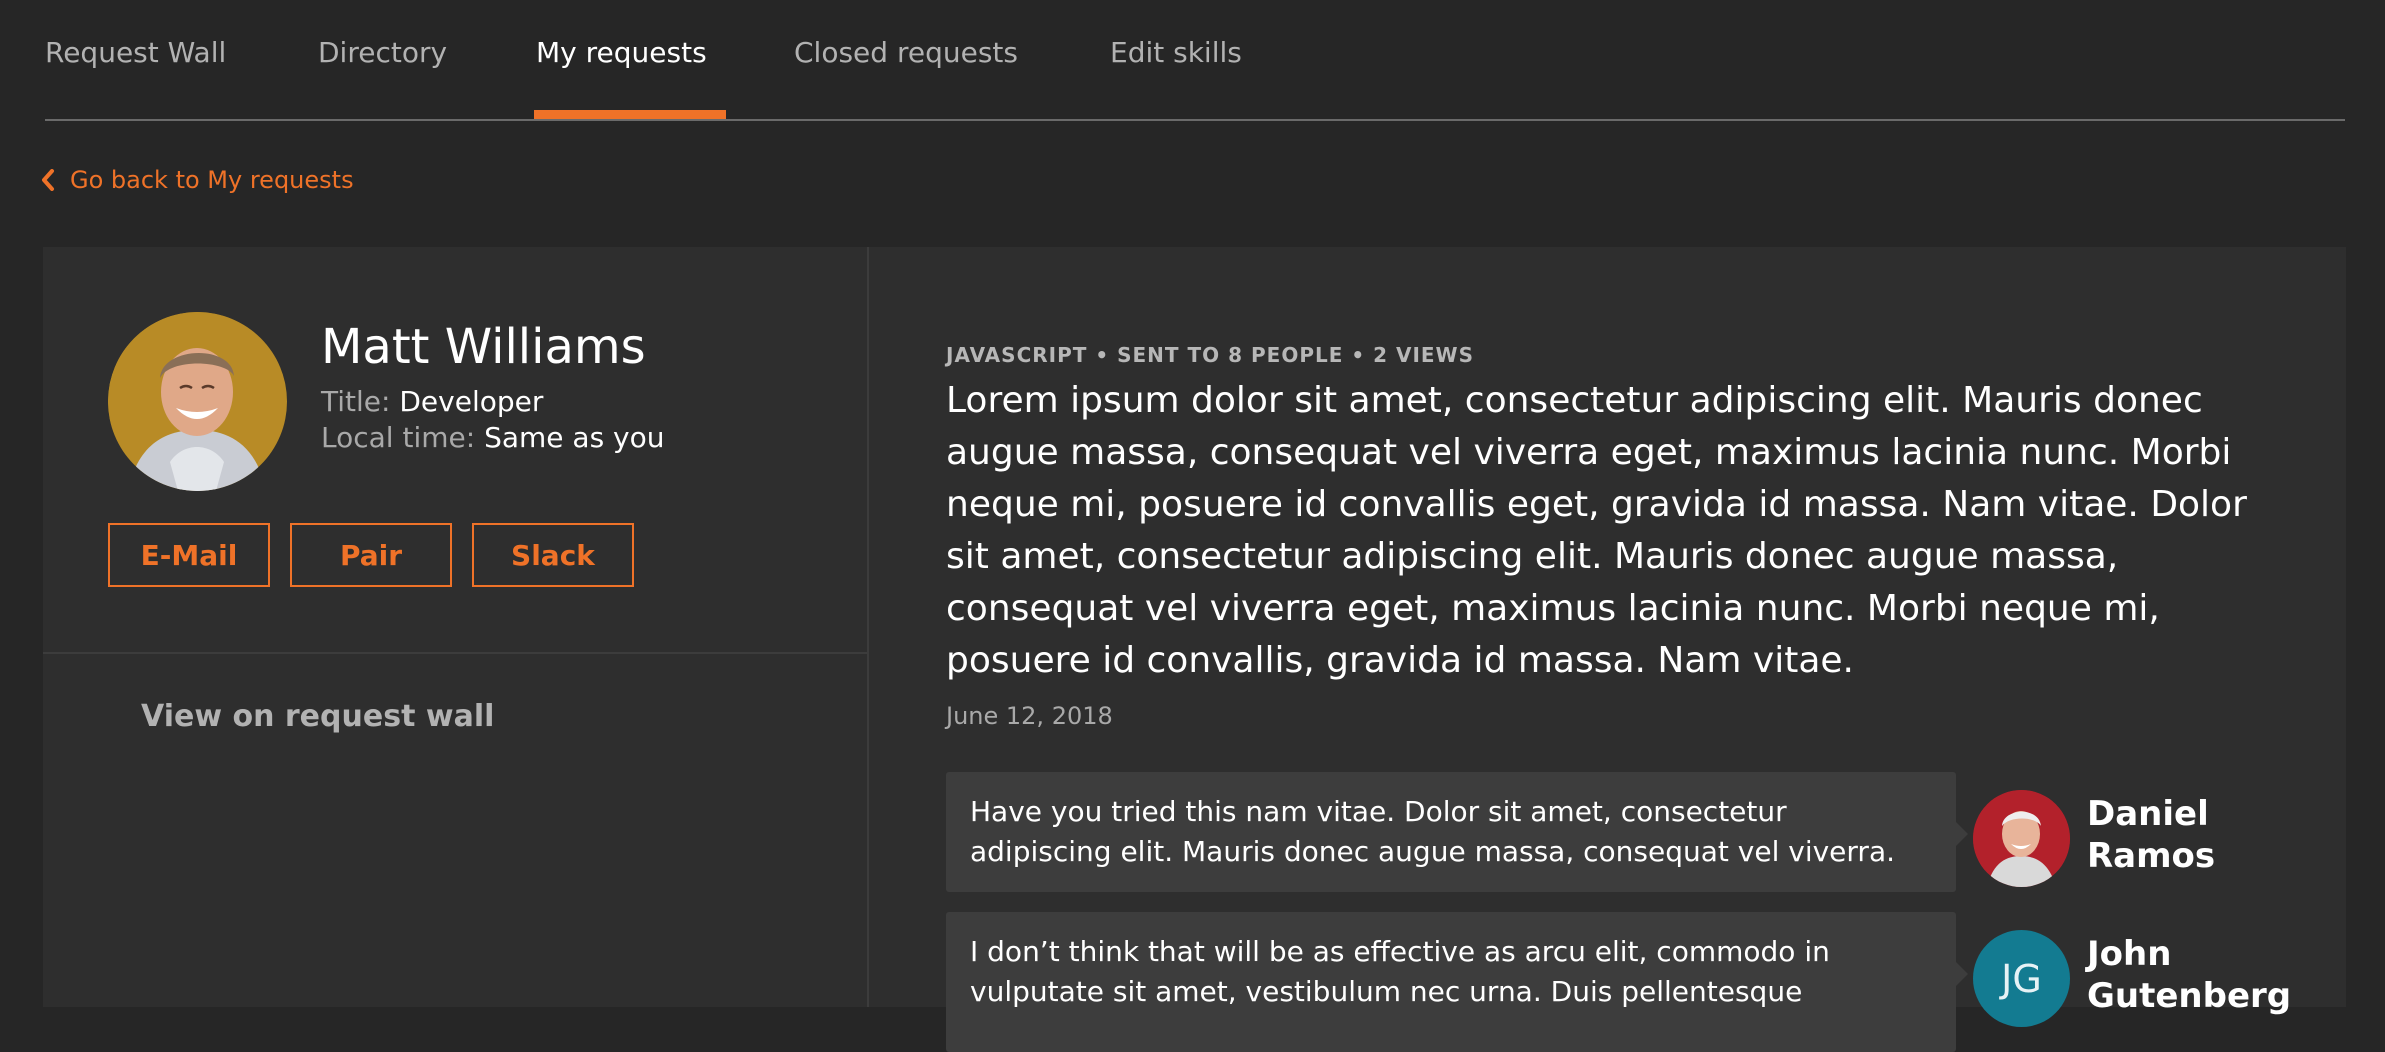 This screenshot has height=1052, width=2385. I want to click on tab-directory: Directory, so click(382, 52).